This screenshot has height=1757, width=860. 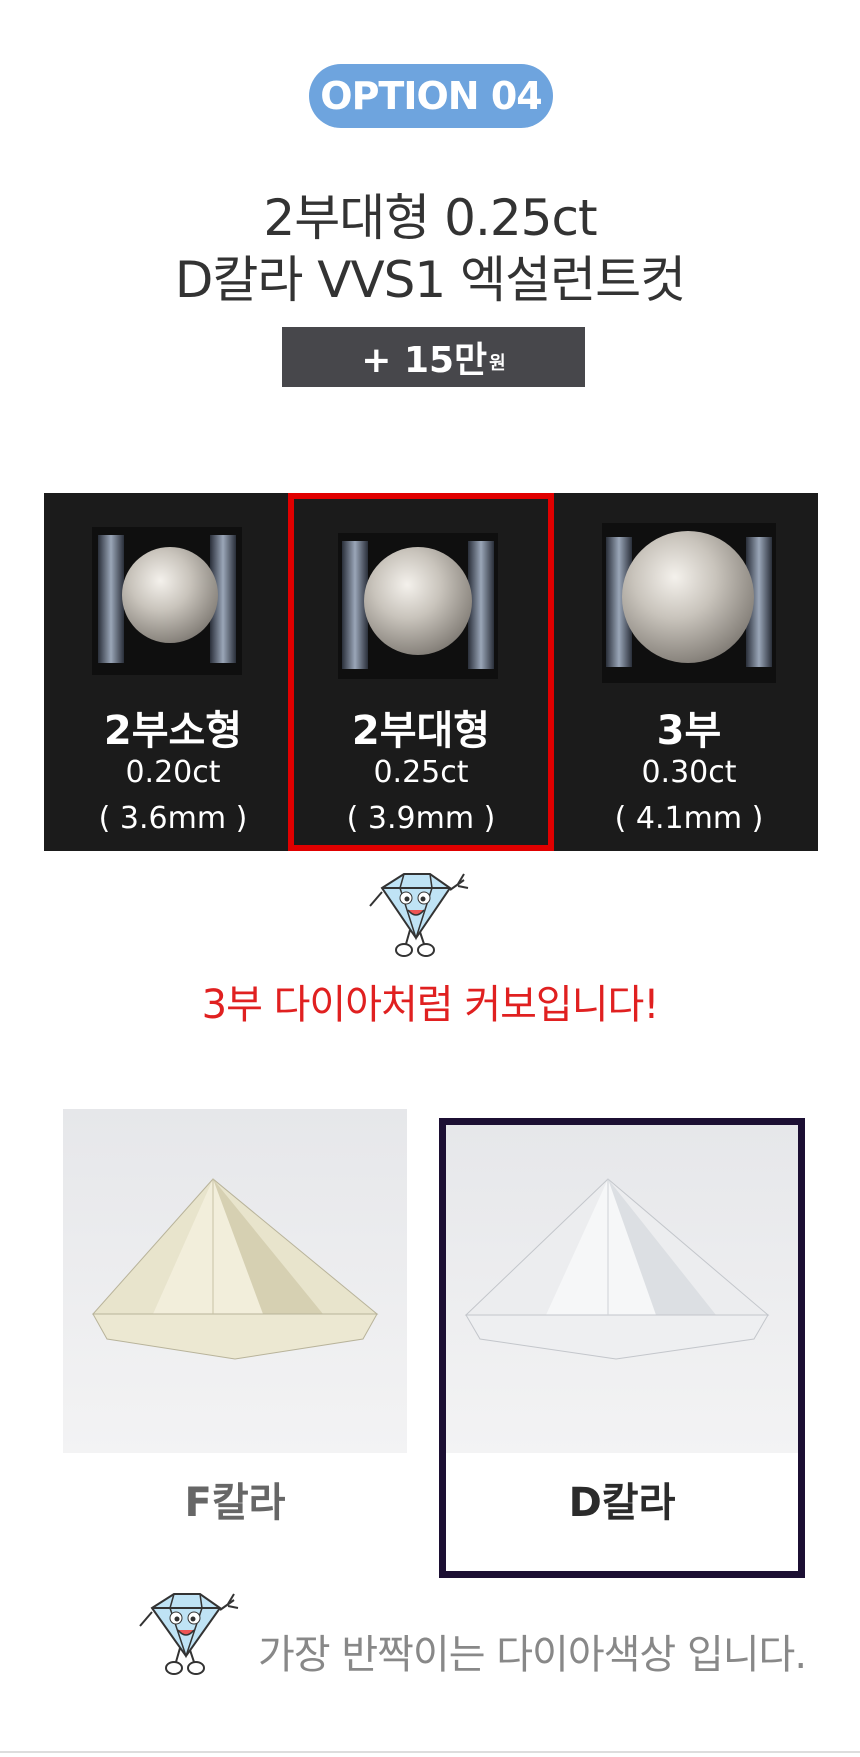 I want to click on product-title-line2: D칼라 VVS1 엑설런트컷, so click(x=430, y=280).